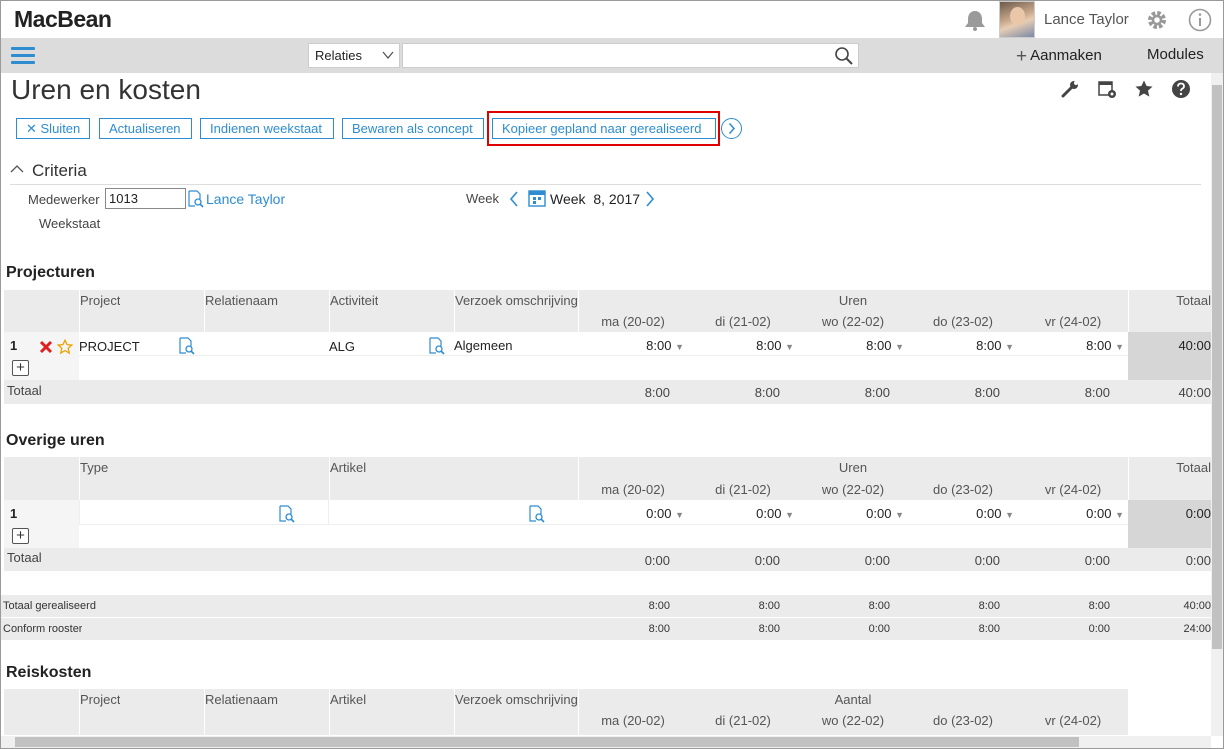 The width and height of the screenshot is (1224, 749). I want to click on col-article: Artikel, so click(348, 467).